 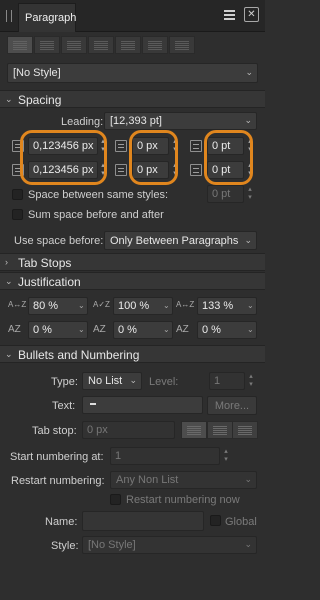 What do you see at coordinates (112, 545) in the screenshot?
I see `list-style-value: [No Style]` at bounding box center [112, 545].